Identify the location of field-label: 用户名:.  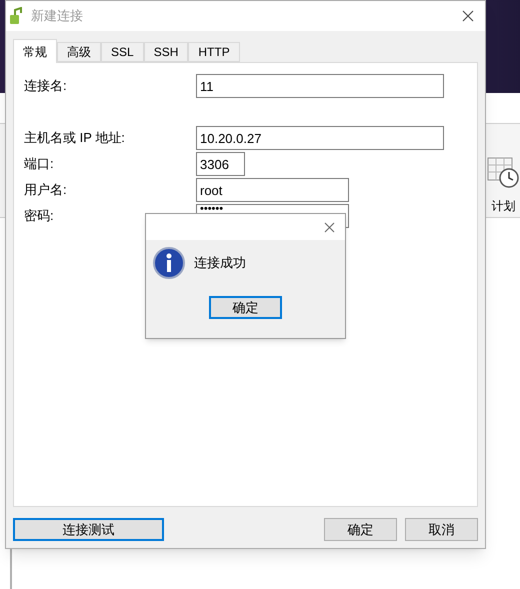
(46, 190).